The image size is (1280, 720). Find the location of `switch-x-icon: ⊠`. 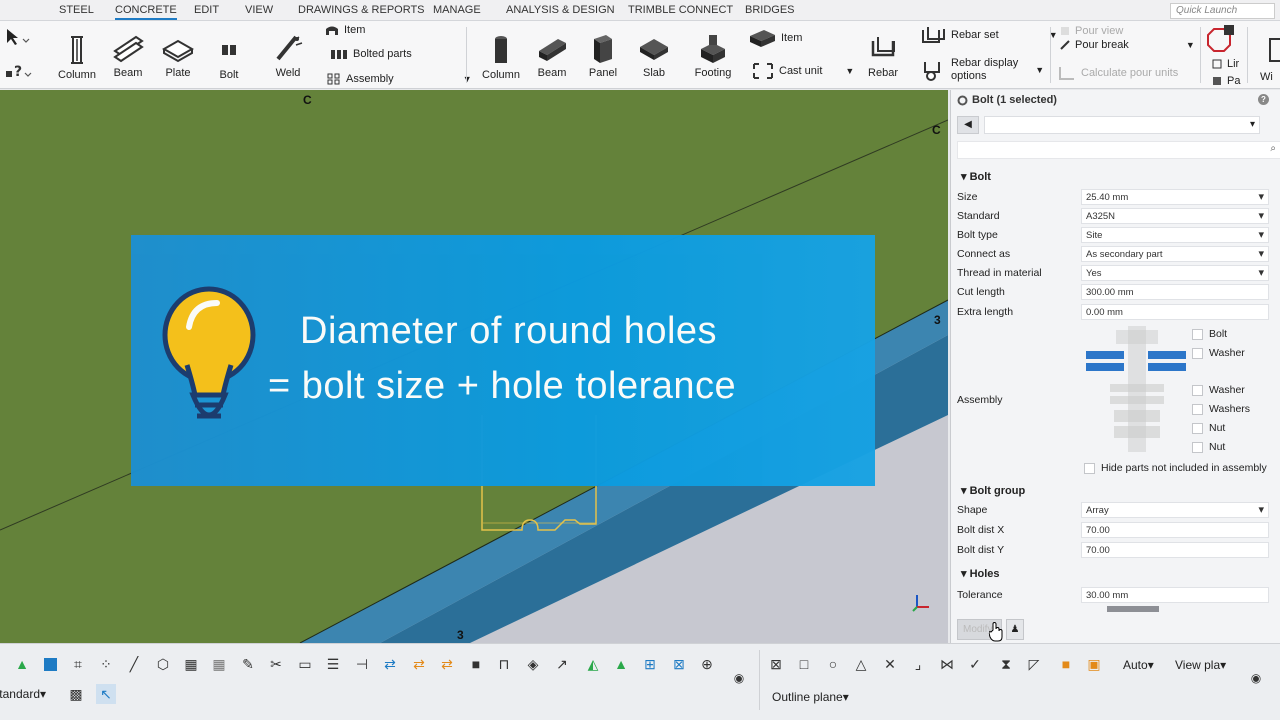

switch-x-icon: ⊠ is located at coordinates (776, 664).